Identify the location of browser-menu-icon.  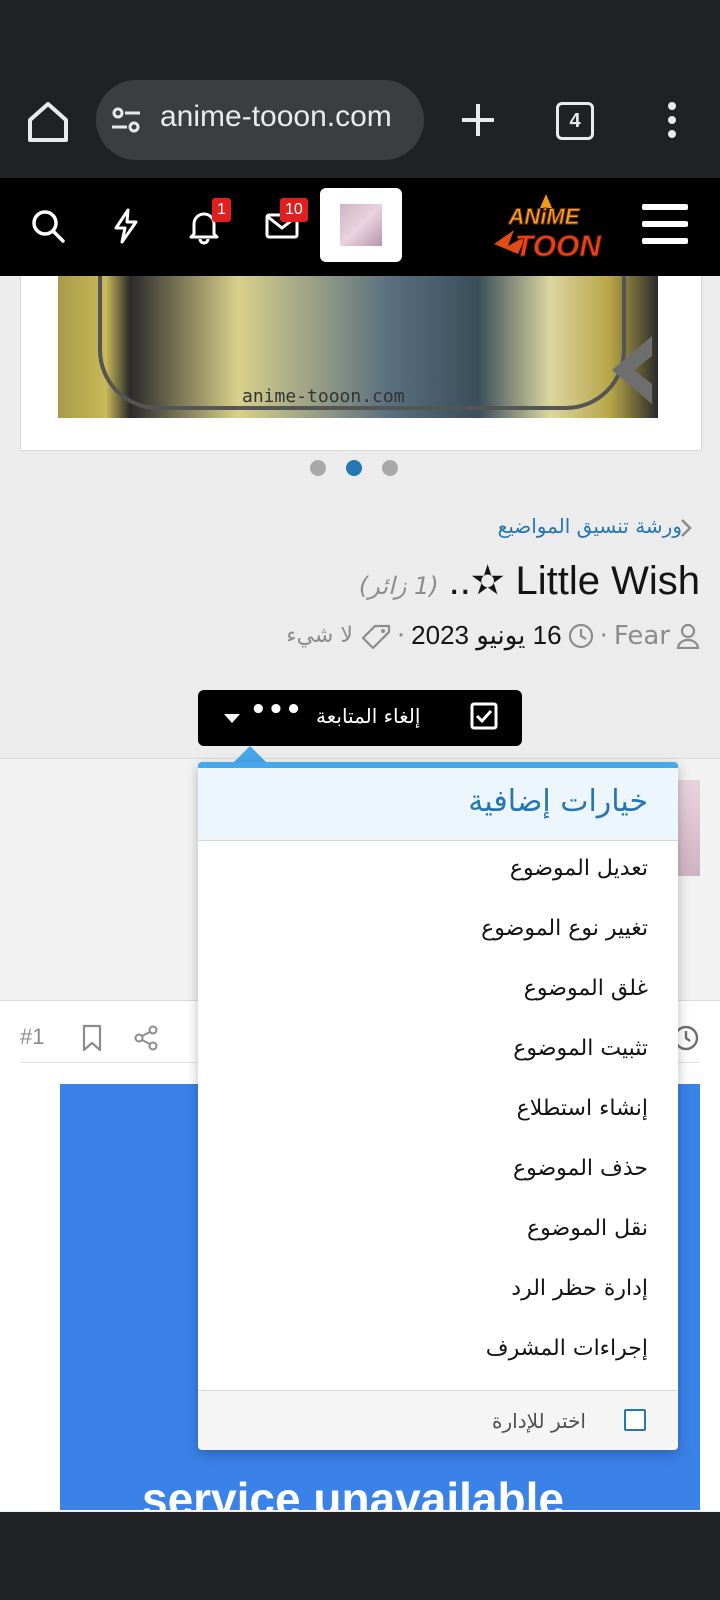
(672, 120).